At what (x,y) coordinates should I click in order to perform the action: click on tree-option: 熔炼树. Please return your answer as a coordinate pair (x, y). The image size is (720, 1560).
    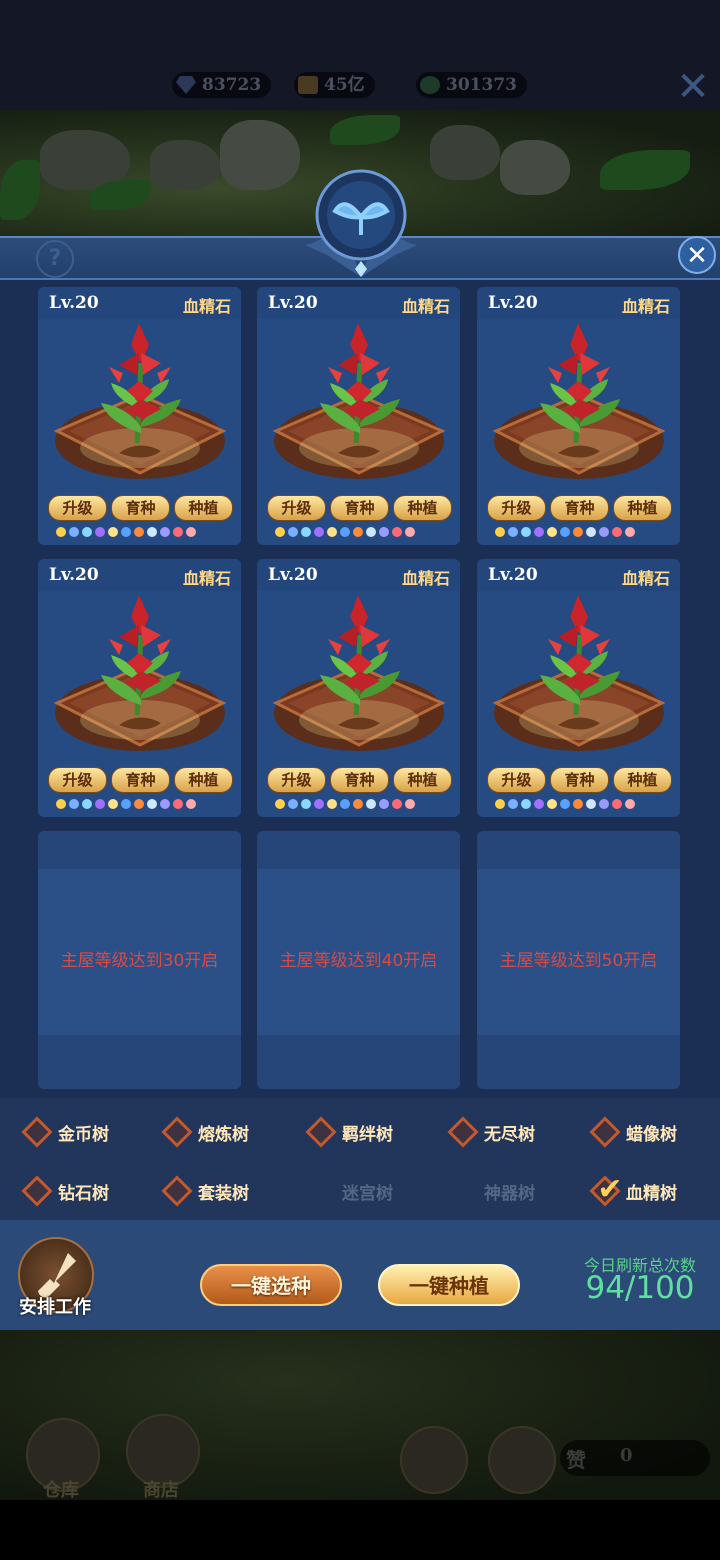
    Looking at the image, I should click on (204, 1132).